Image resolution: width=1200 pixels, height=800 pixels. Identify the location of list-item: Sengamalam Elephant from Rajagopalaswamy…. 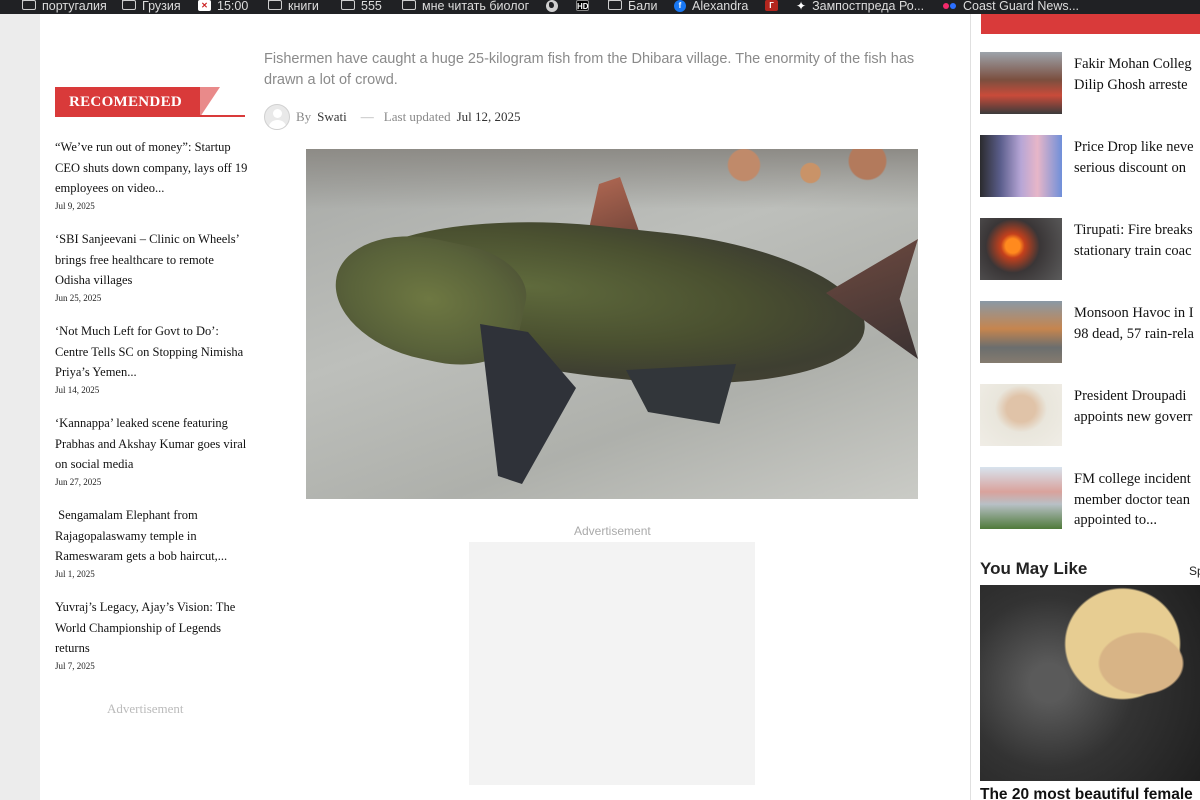
(152, 551).